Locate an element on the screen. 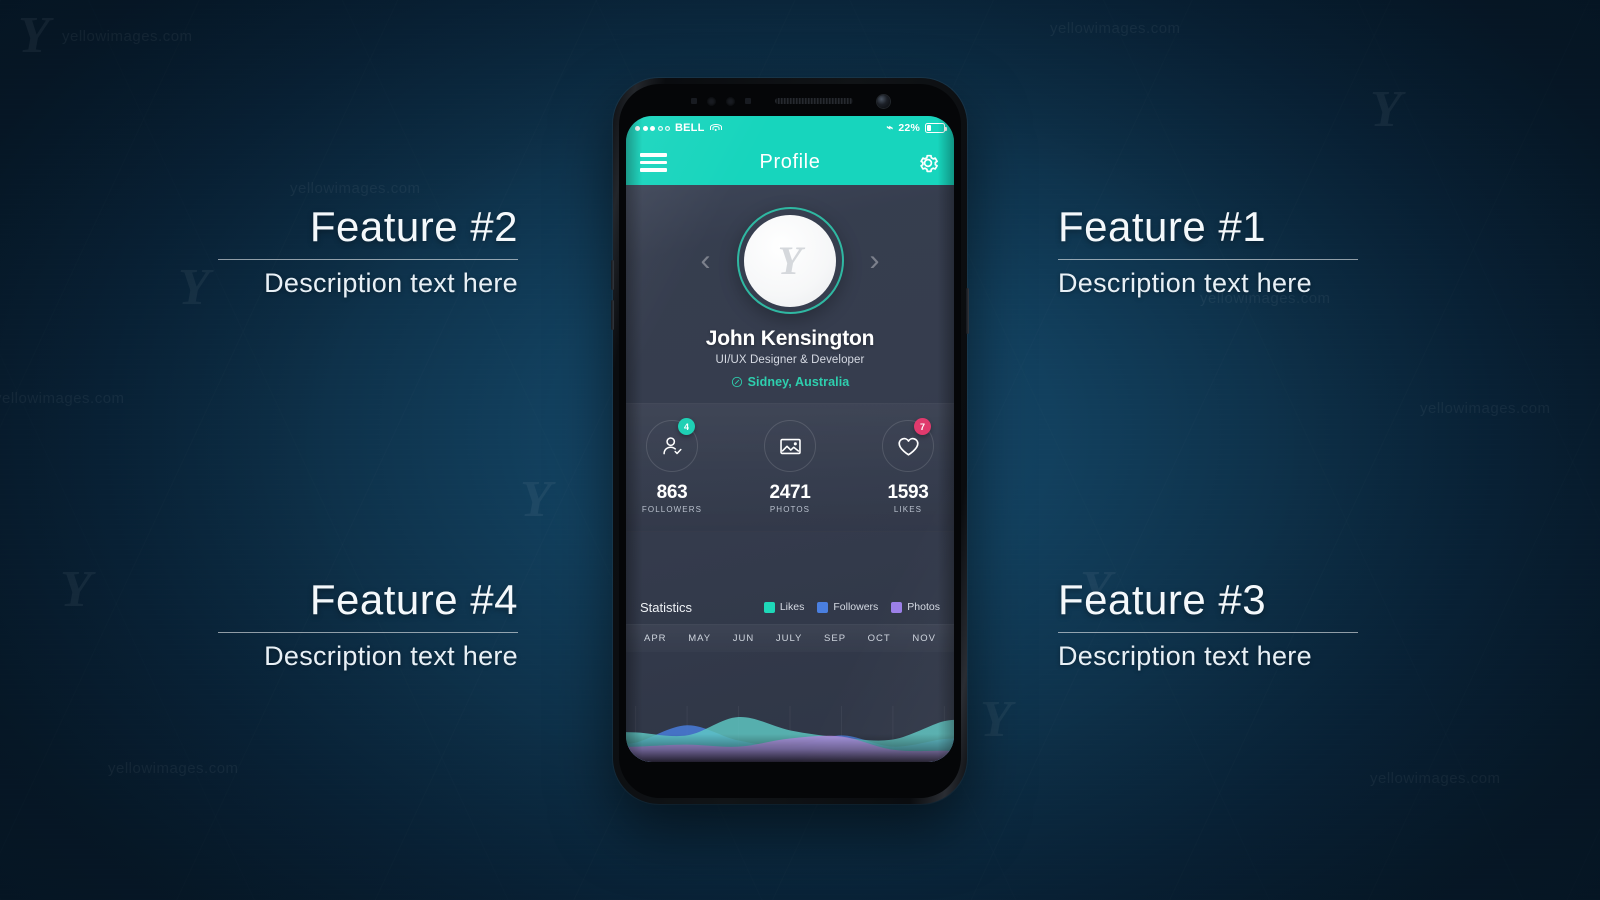 The width and height of the screenshot is (1600, 900). month-tick: MAY is located at coordinates (699, 638).